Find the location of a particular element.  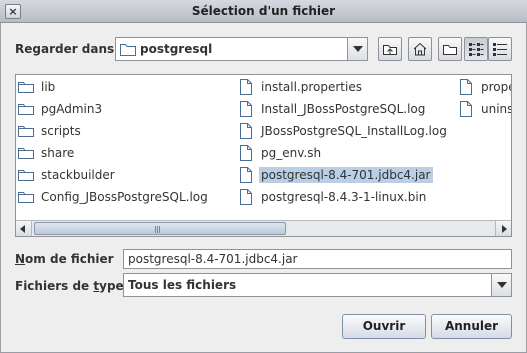

scroll-thumb is located at coordinates (160, 228).